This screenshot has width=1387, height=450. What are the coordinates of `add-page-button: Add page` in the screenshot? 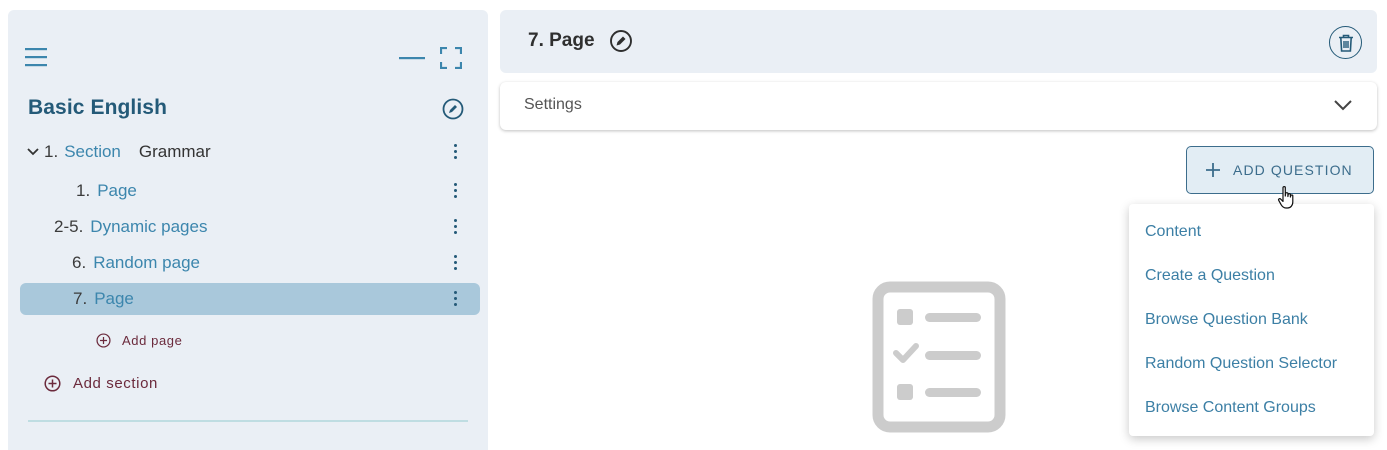 It's located at (139, 340).